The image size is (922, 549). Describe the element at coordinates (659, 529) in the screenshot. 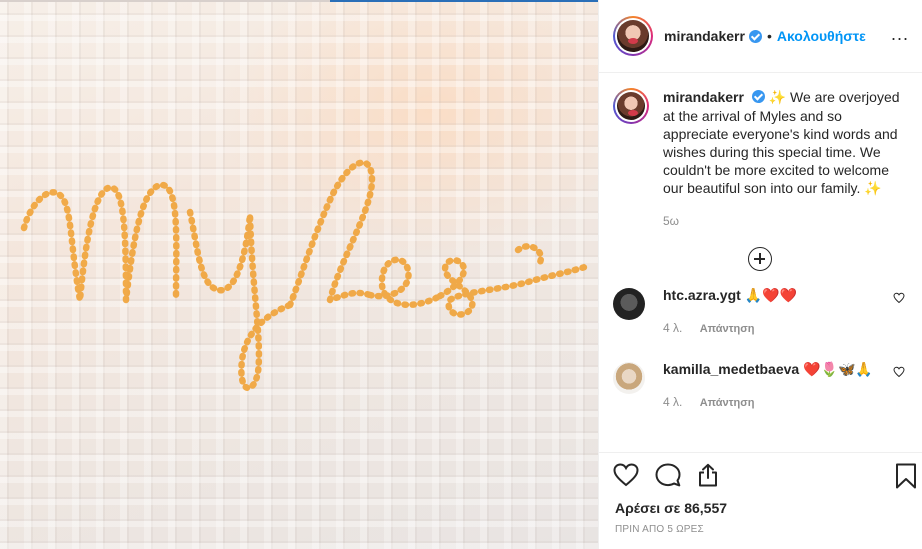

I see `post-timestamp: ΠΡΙΝ ΑΠΟ 5 ΩΡΕΣ` at that location.